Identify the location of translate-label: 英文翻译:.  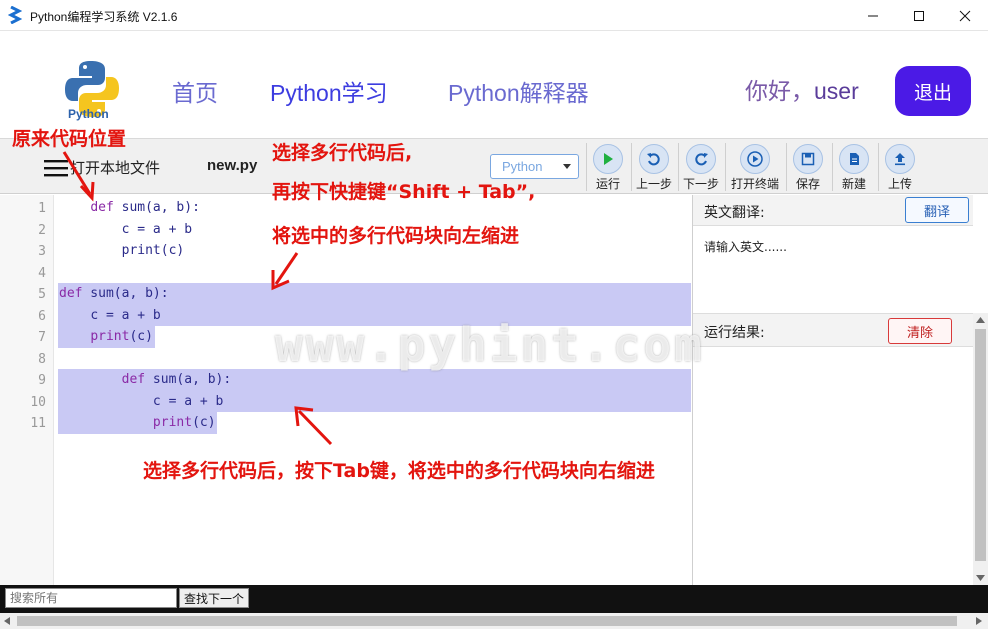
(734, 213).